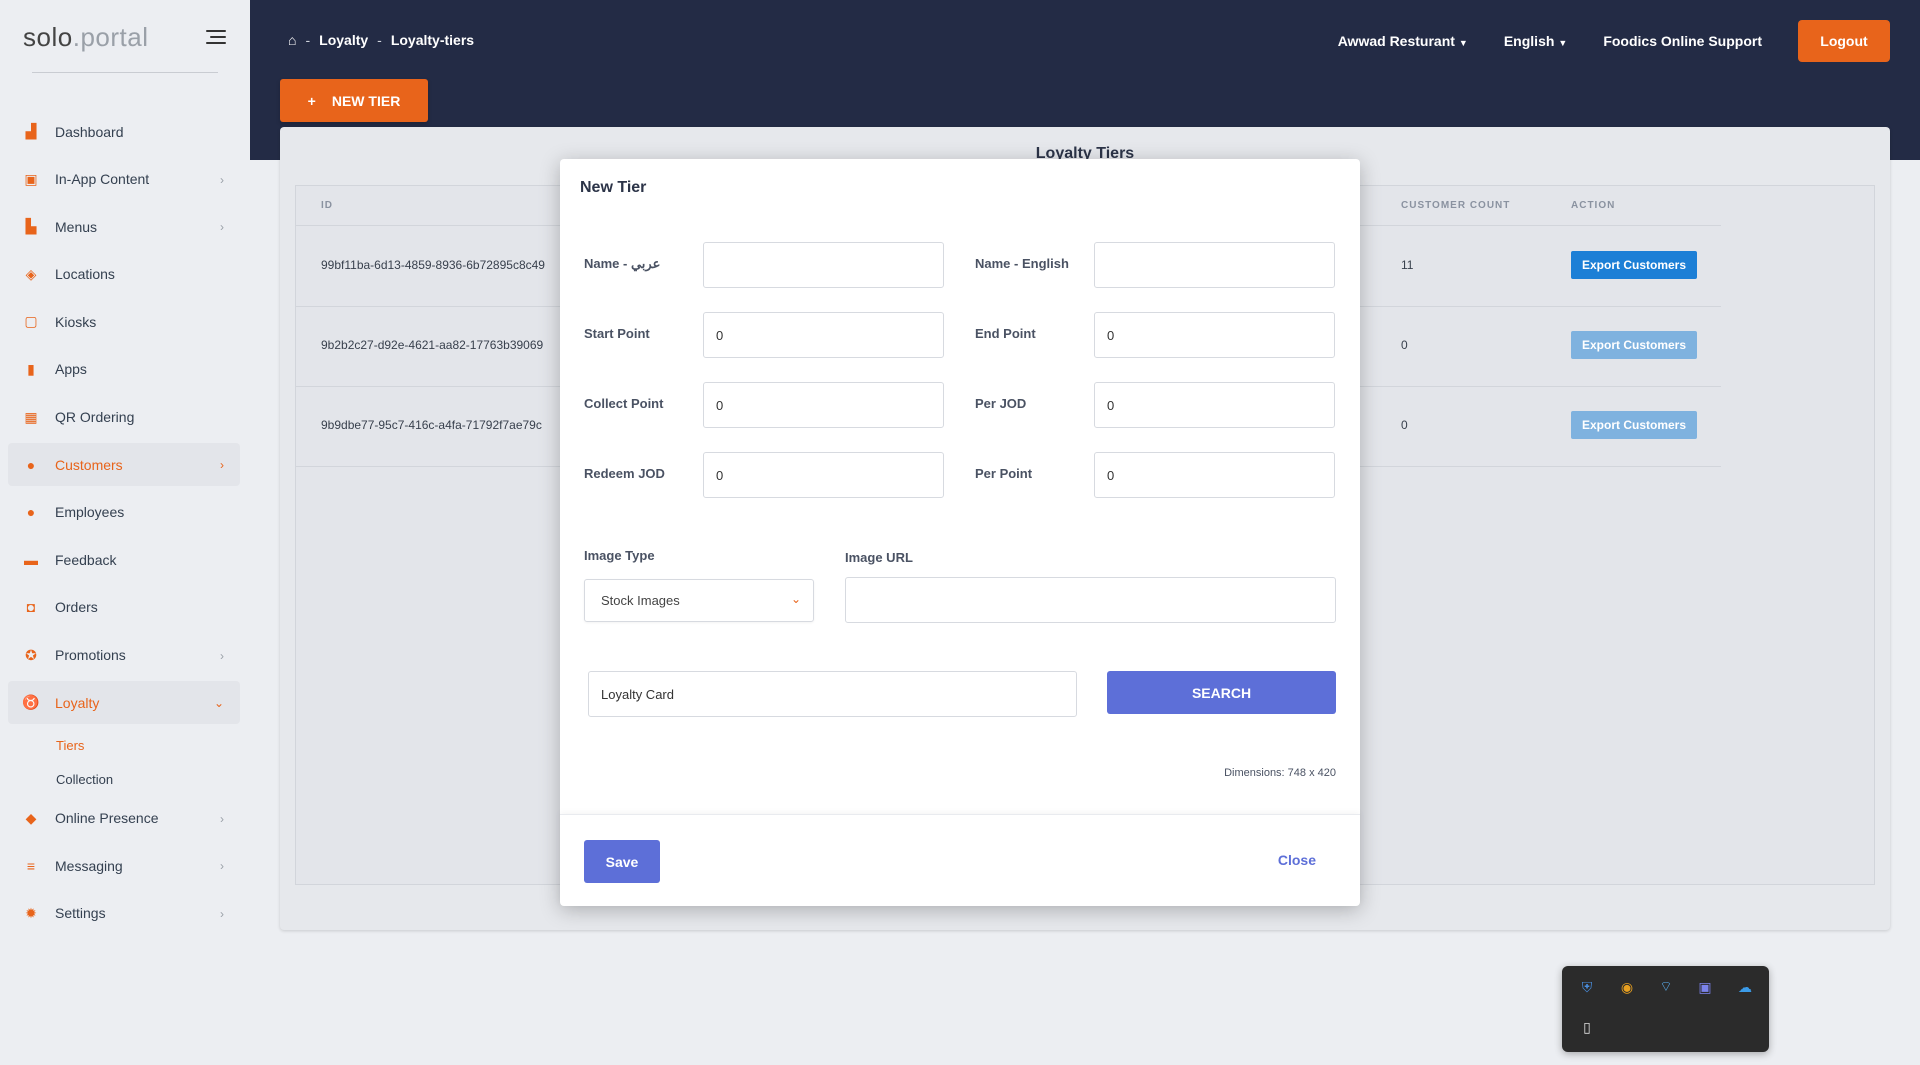  I want to click on breadcrumb-loyalty-tiers: Loyalty-tiers, so click(432, 40).